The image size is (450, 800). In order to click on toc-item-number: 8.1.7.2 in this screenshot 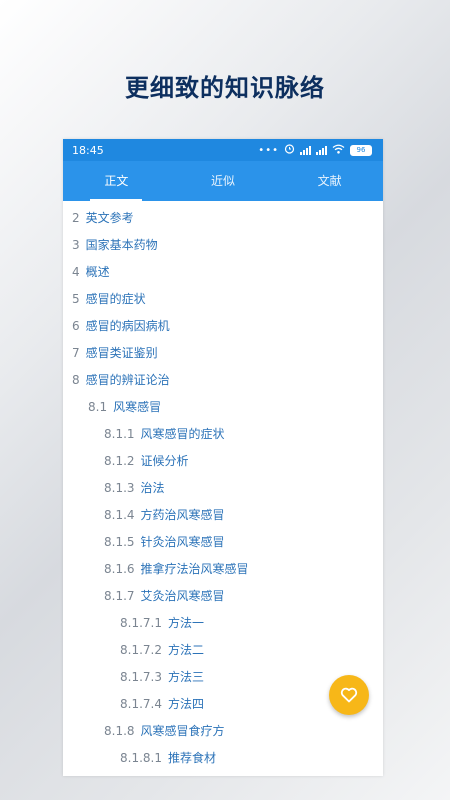, I will do `click(141, 650)`.